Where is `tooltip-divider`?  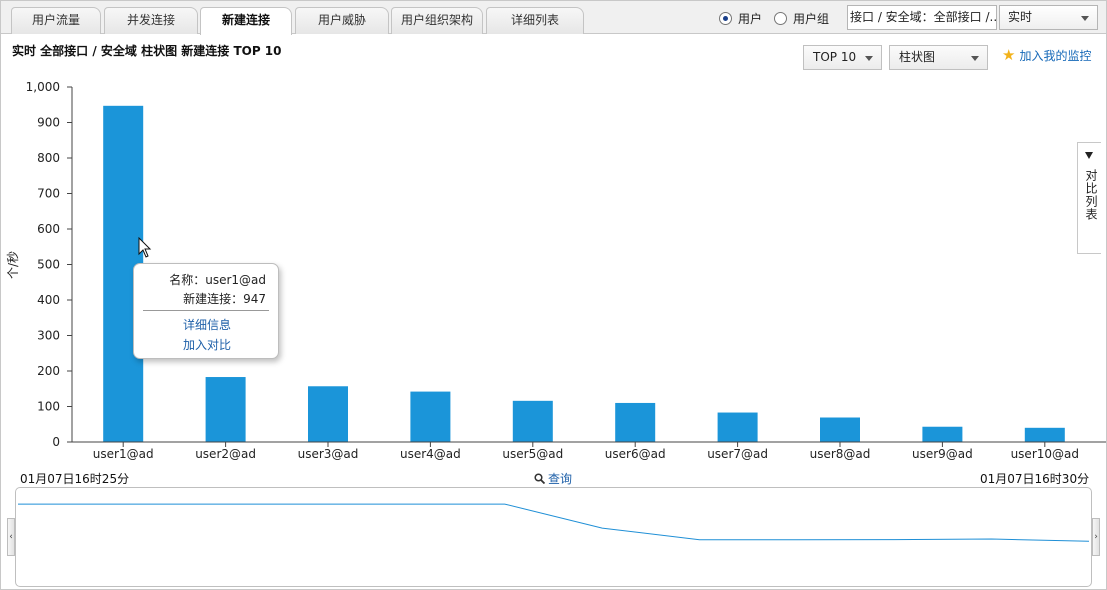 tooltip-divider is located at coordinates (206, 310).